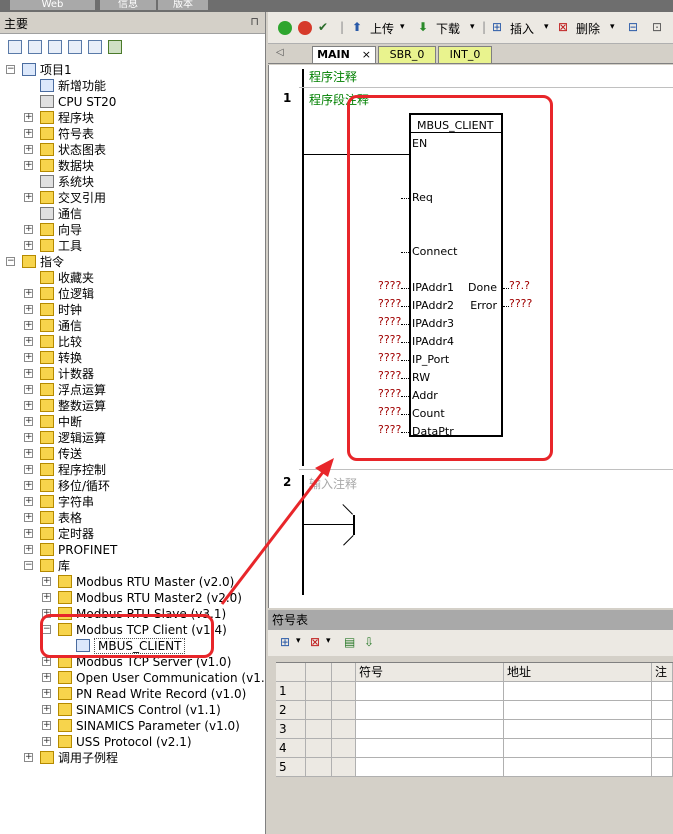 The width and height of the screenshot is (673, 834). Describe the element at coordinates (291, 729) in the screenshot. I see `row-header: 3` at that location.